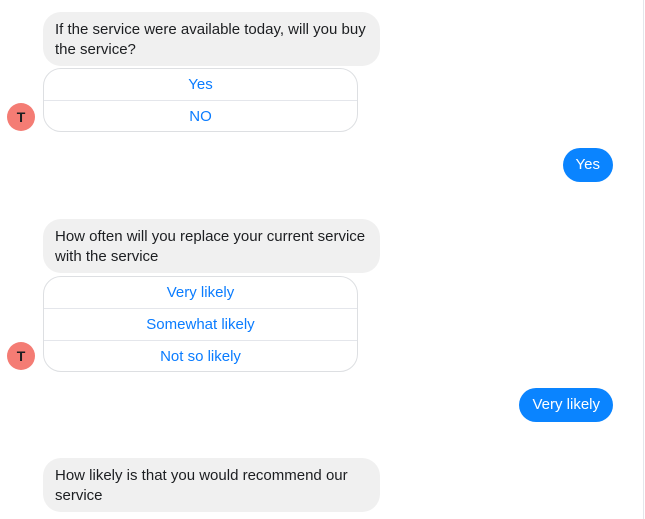 The height and width of the screenshot is (519, 645). I want to click on quick-reply-not-so-likely: Not so likely, so click(200, 355).